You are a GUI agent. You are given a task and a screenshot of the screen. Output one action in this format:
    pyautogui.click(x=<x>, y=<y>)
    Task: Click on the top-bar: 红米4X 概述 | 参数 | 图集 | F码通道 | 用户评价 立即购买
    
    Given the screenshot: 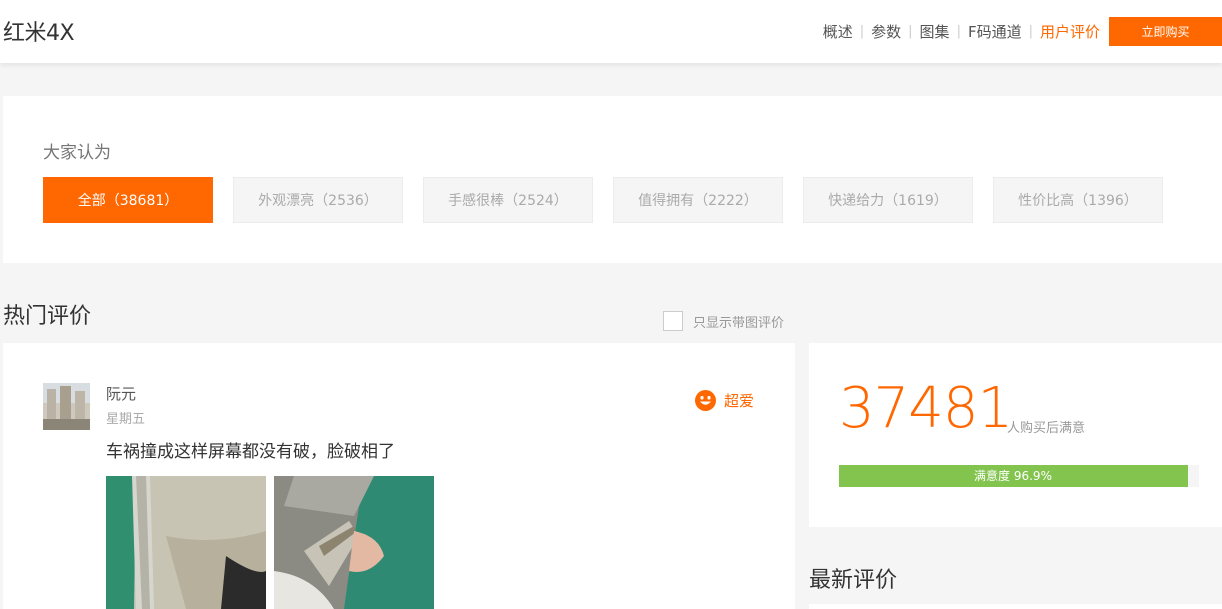 What is the action you would take?
    pyautogui.click(x=611, y=31)
    